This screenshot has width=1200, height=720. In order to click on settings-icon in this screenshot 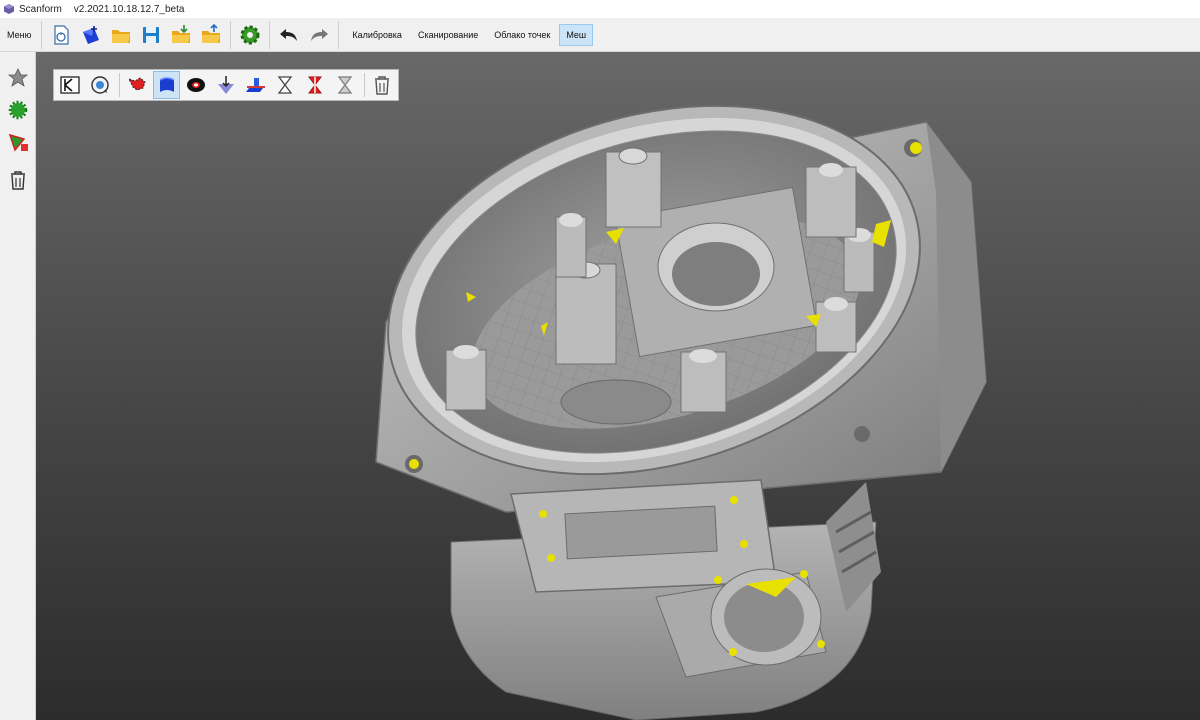, I will do `click(250, 35)`.